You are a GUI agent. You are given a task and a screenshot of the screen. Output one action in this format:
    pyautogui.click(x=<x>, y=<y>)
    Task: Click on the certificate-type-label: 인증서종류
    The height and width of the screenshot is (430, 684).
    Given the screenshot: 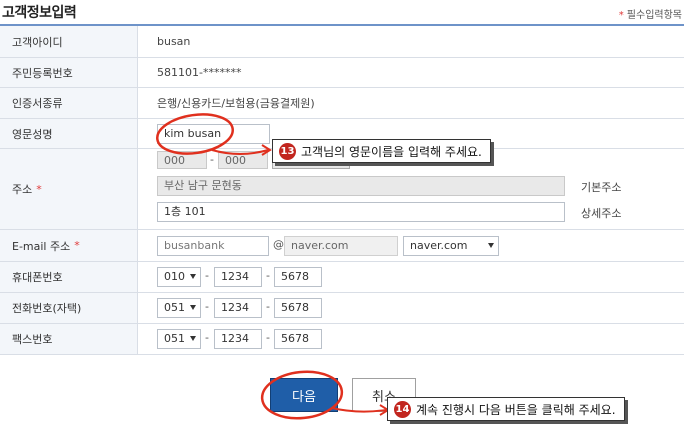 What is the action you would take?
    pyautogui.click(x=69, y=103)
    